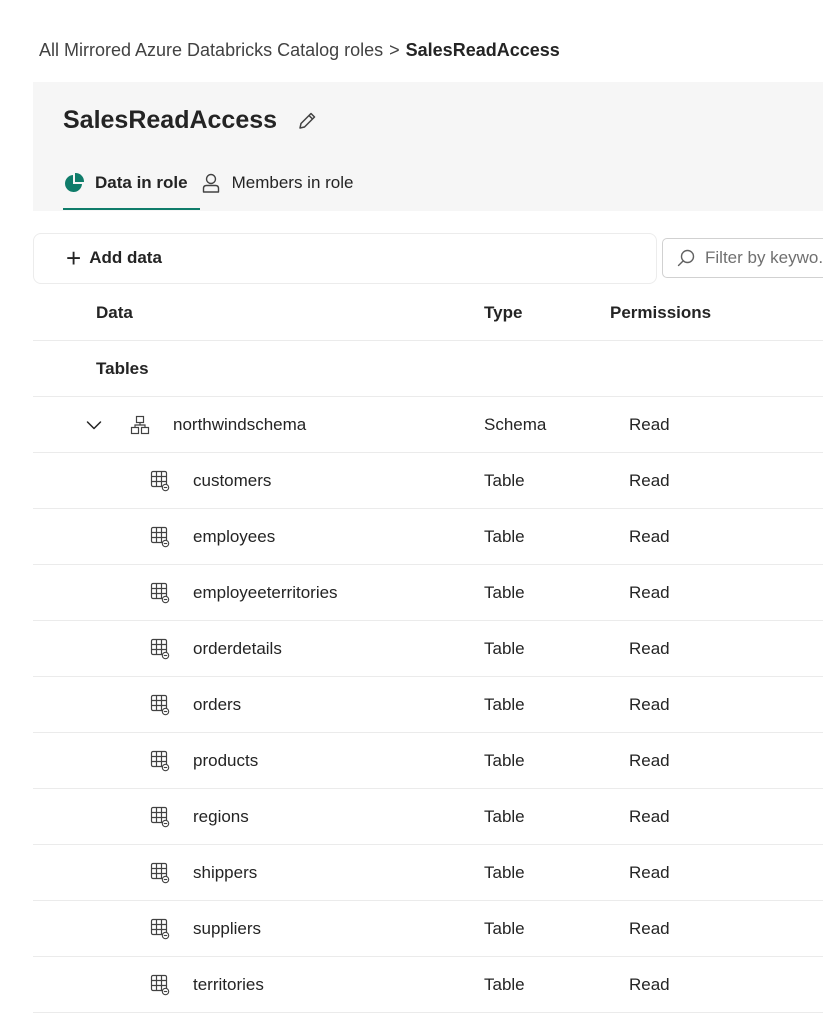 Image resolution: width=823 pixels, height=1024 pixels. What do you see at coordinates (482, 50) in the screenshot?
I see `breadcrumb-current: SalesReadAccess` at bounding box center [482, 50].